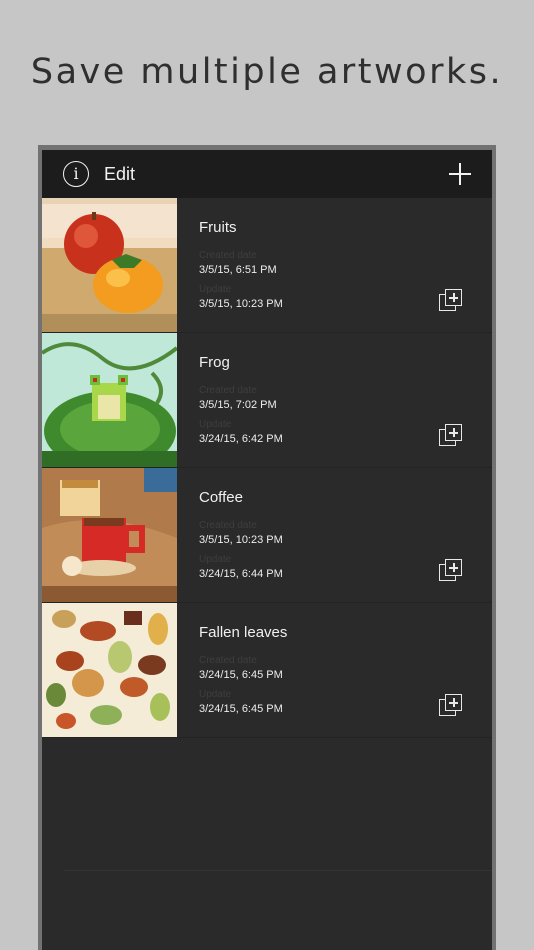 Image resolution: width=534 pixels, height=950 pixels. What do you see at coordinates (218, 227) in the screenshot?
I see `artwork-title: Fruits` at bounding box center [218, 227].